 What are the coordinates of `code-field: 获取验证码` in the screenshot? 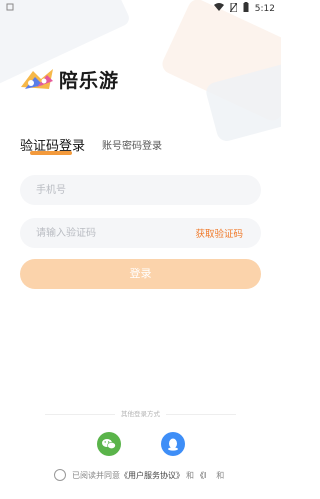 It's located at (140, 233).